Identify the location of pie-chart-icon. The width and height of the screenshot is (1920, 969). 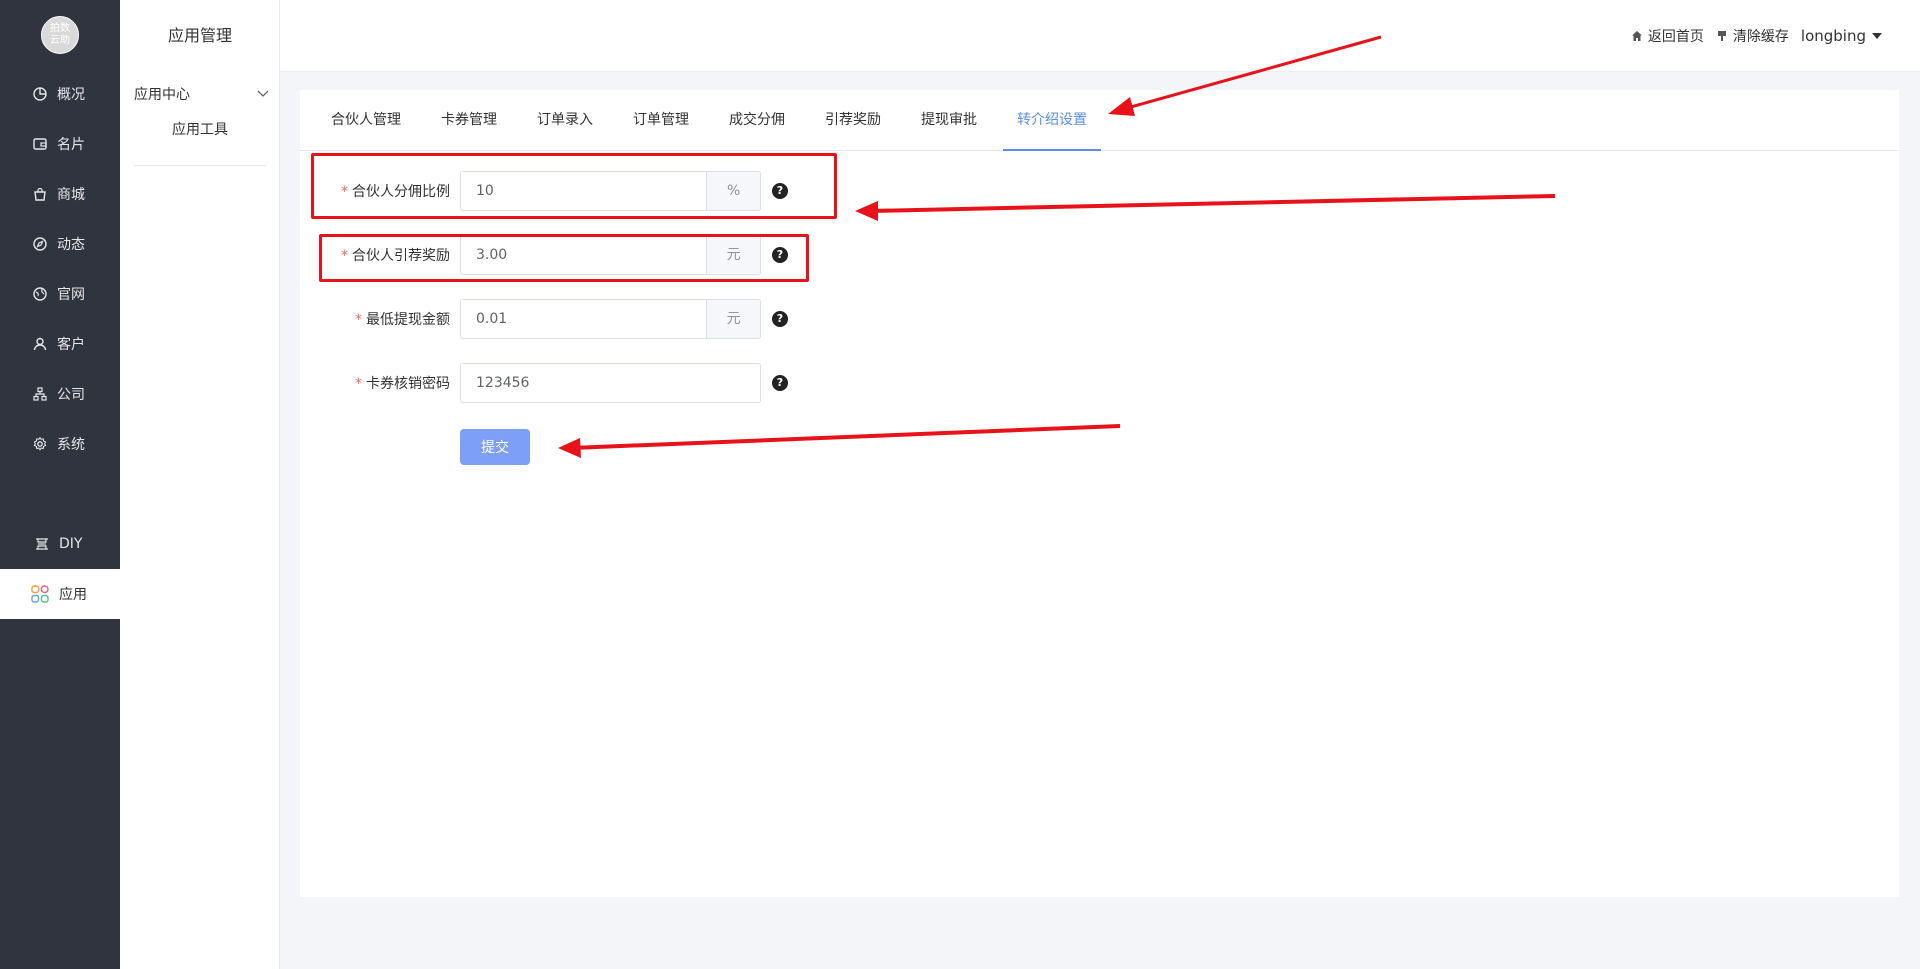
(40, 94).